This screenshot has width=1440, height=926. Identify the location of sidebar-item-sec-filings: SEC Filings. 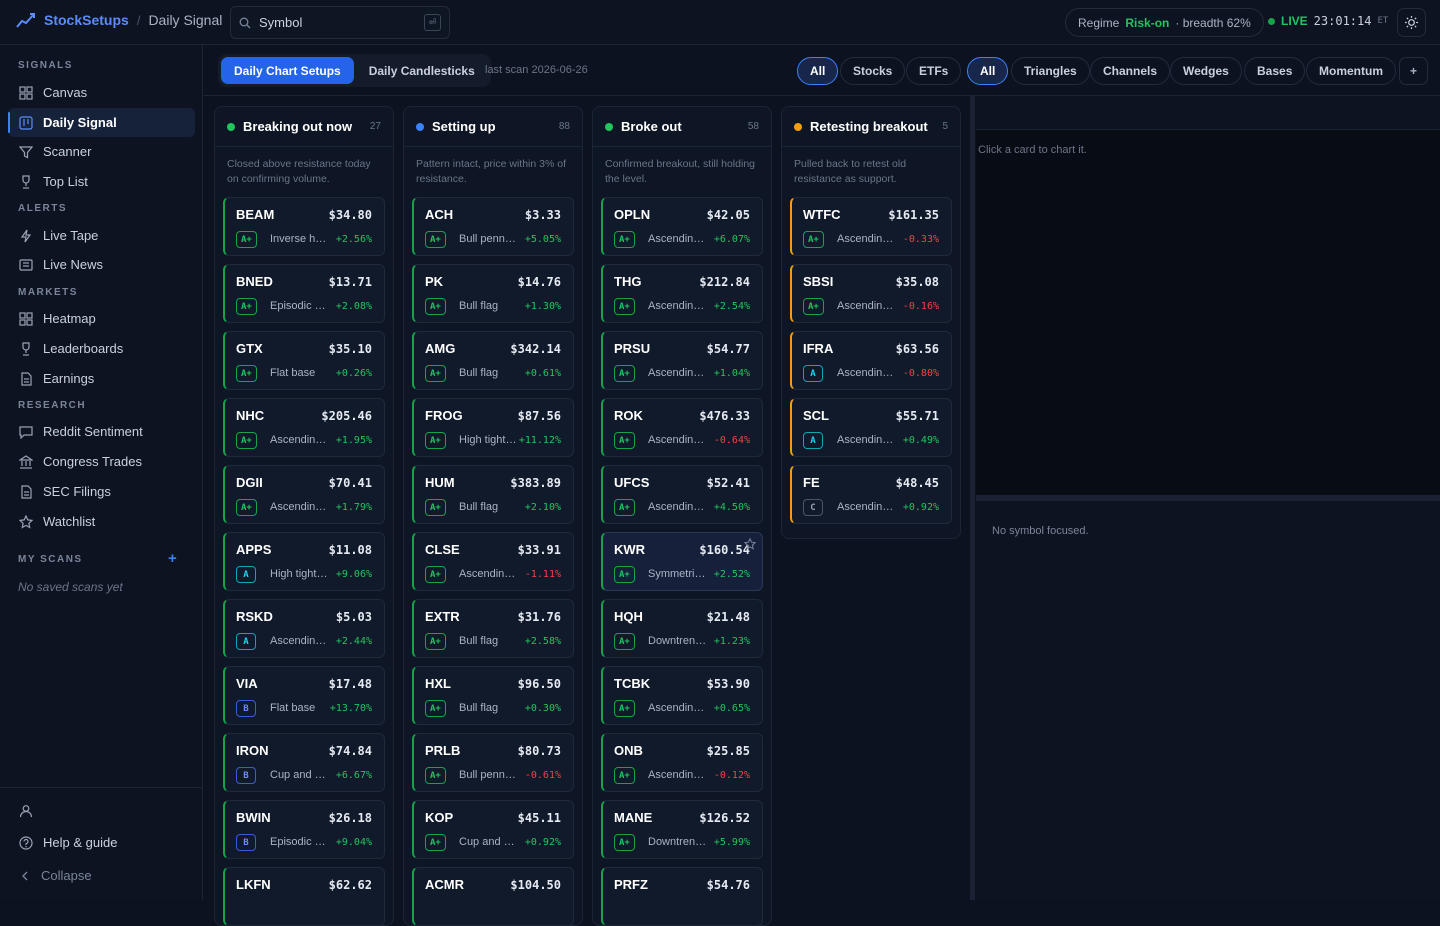
(101, 491).